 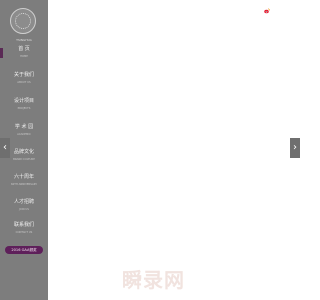 I want to click on carousel-next-button: ›, so click(x=295, y=148).